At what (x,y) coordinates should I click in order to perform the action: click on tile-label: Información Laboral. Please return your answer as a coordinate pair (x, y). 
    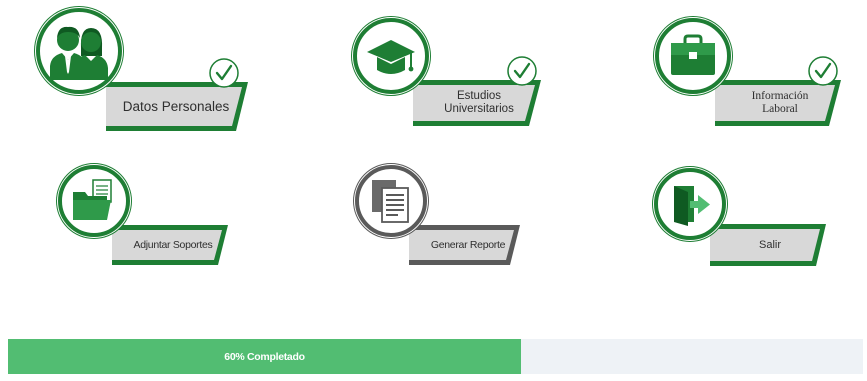
    Looking at the image, I should click on (780, 102).